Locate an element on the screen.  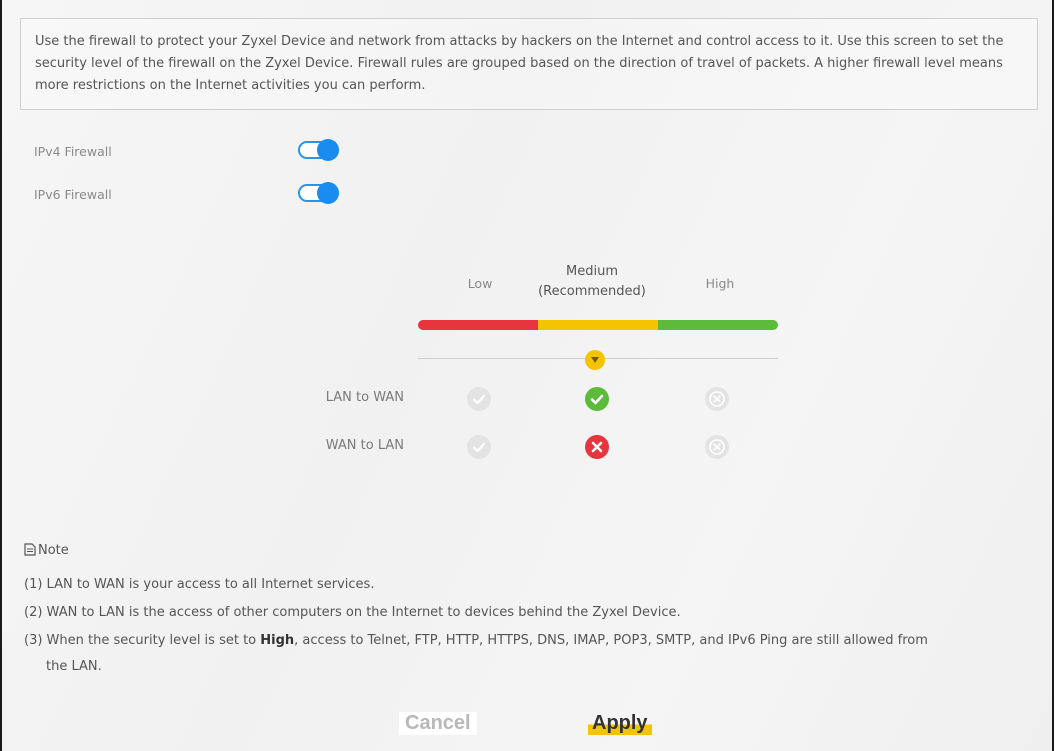
row-label-wan-to-lan: WAN to LAN is located at coordinates (364, 445).